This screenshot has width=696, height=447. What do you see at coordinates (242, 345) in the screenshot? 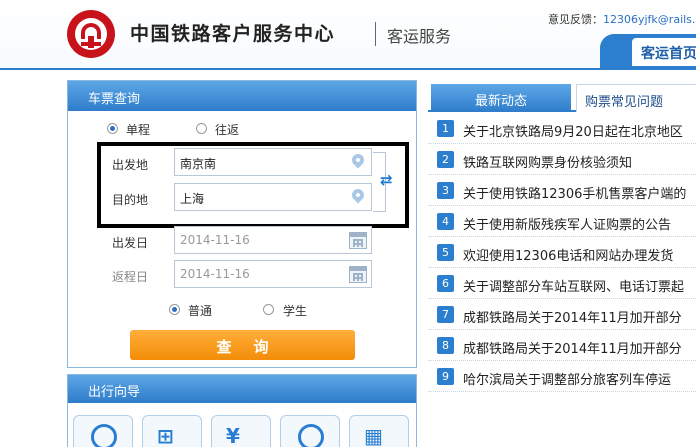
I see `query-button: 查询` at bounding box center [242, 345].